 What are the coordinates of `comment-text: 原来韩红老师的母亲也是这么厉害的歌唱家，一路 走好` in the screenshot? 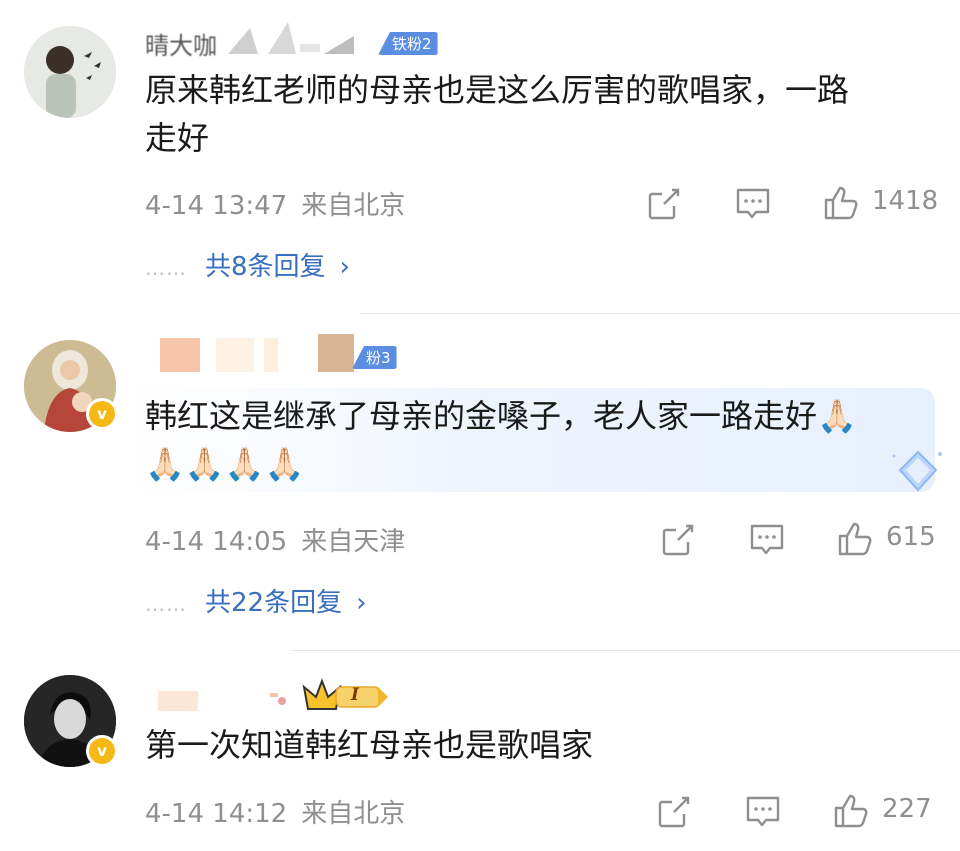 It's located at (497, 114).